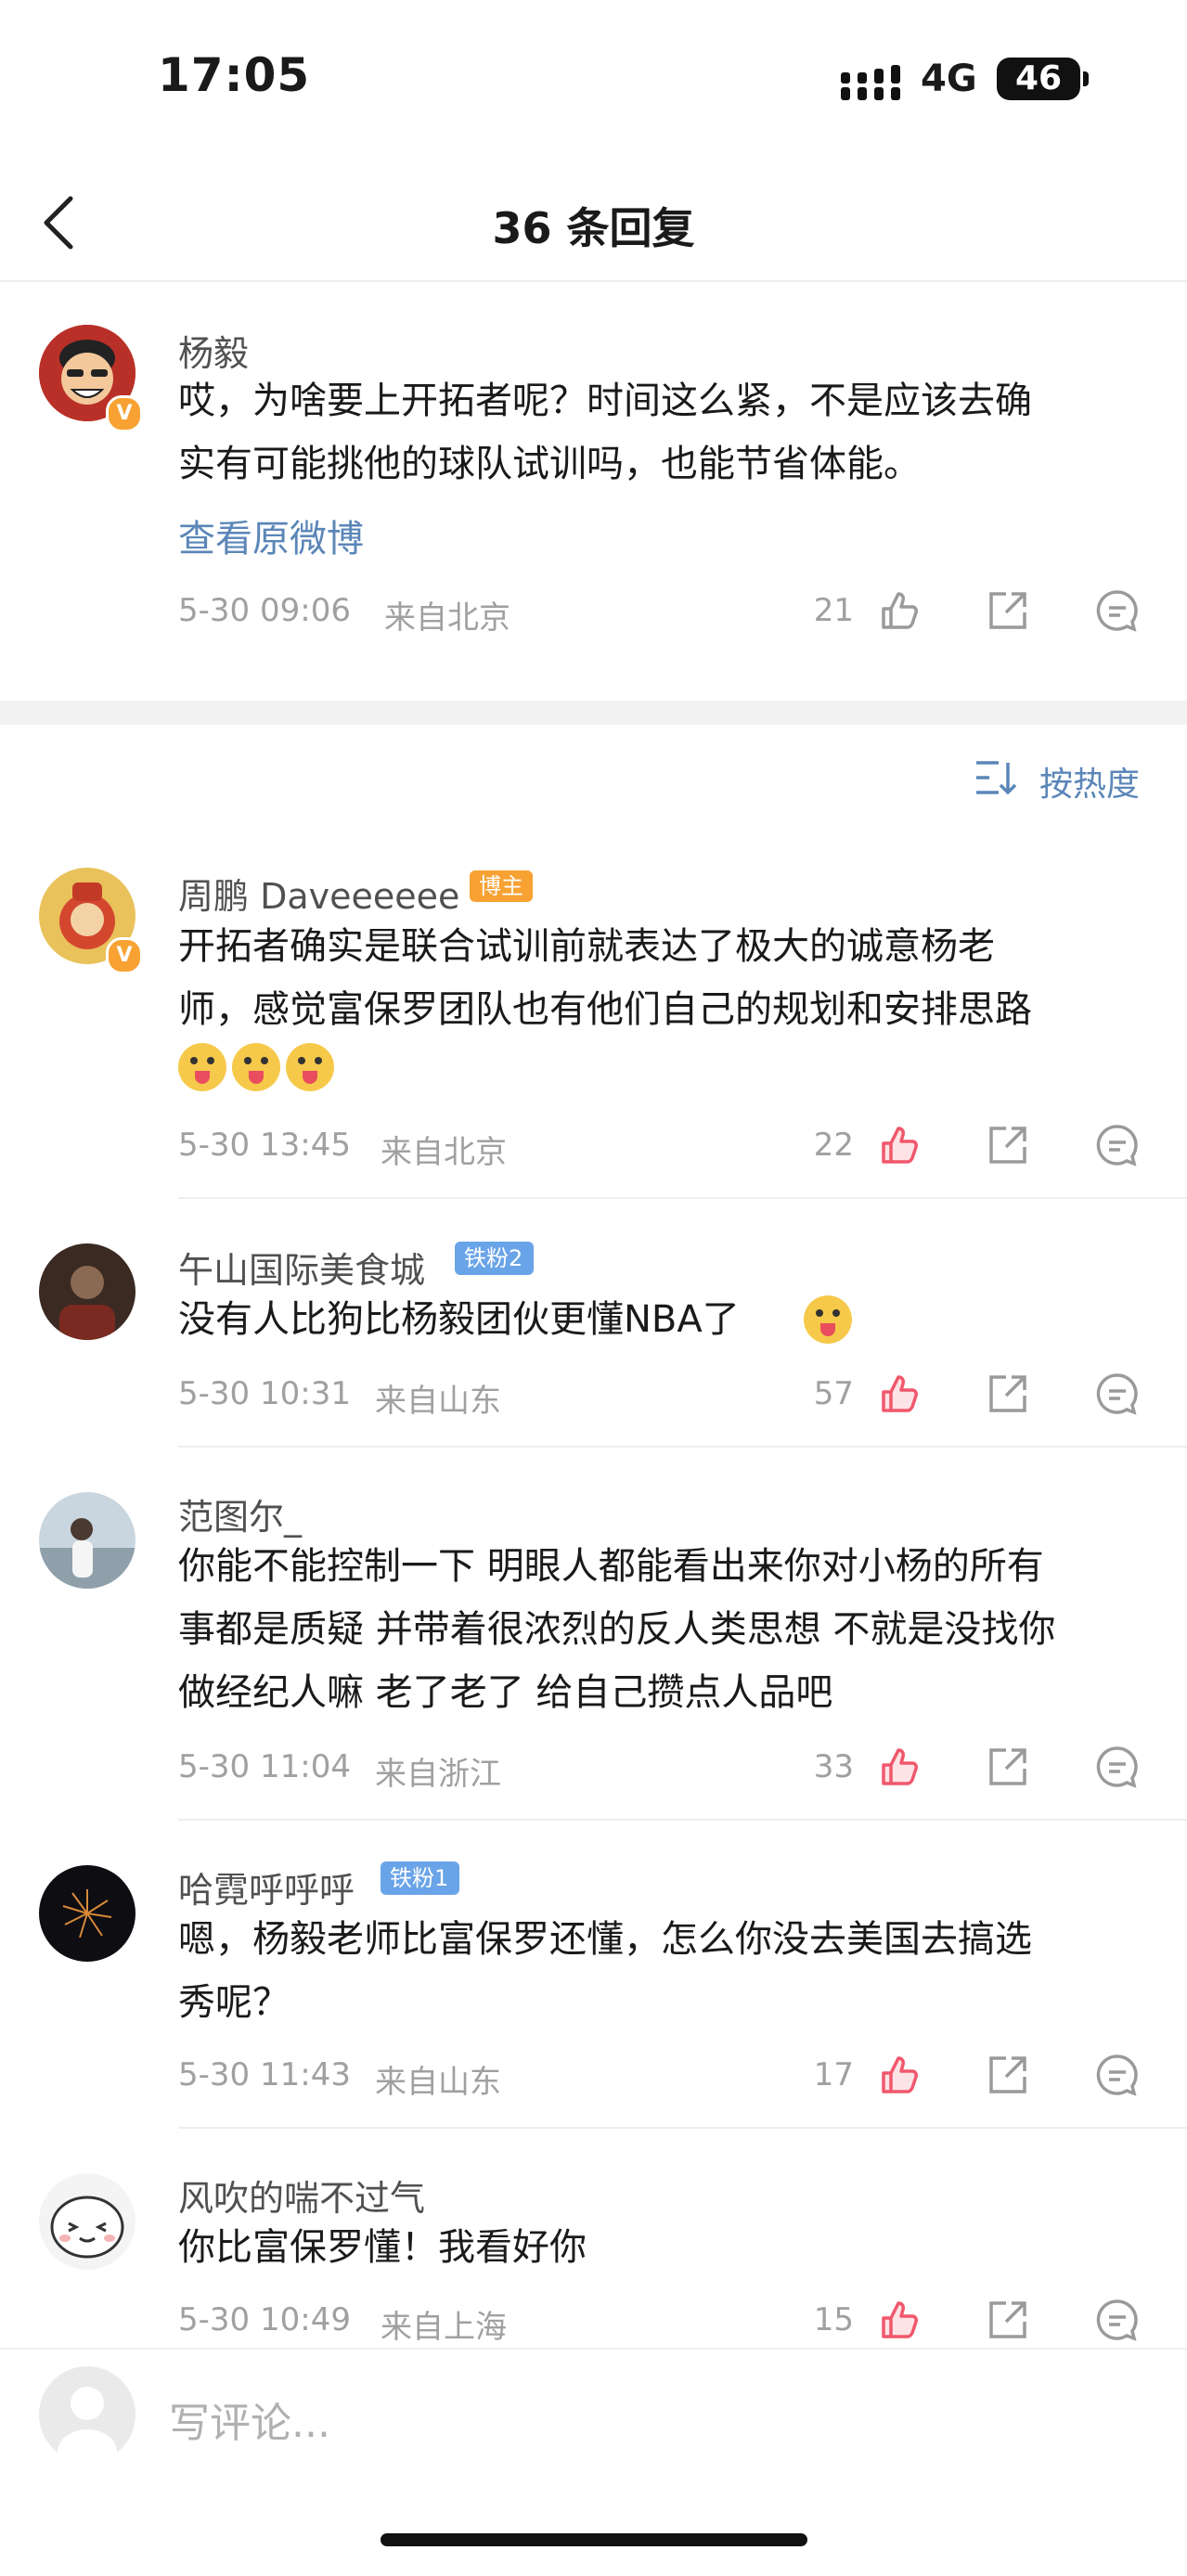  Describe the element at coordinates (319, 894) in the screenshot. I see `comment-1-username: 周鹏 Daveeeeee` at that location.